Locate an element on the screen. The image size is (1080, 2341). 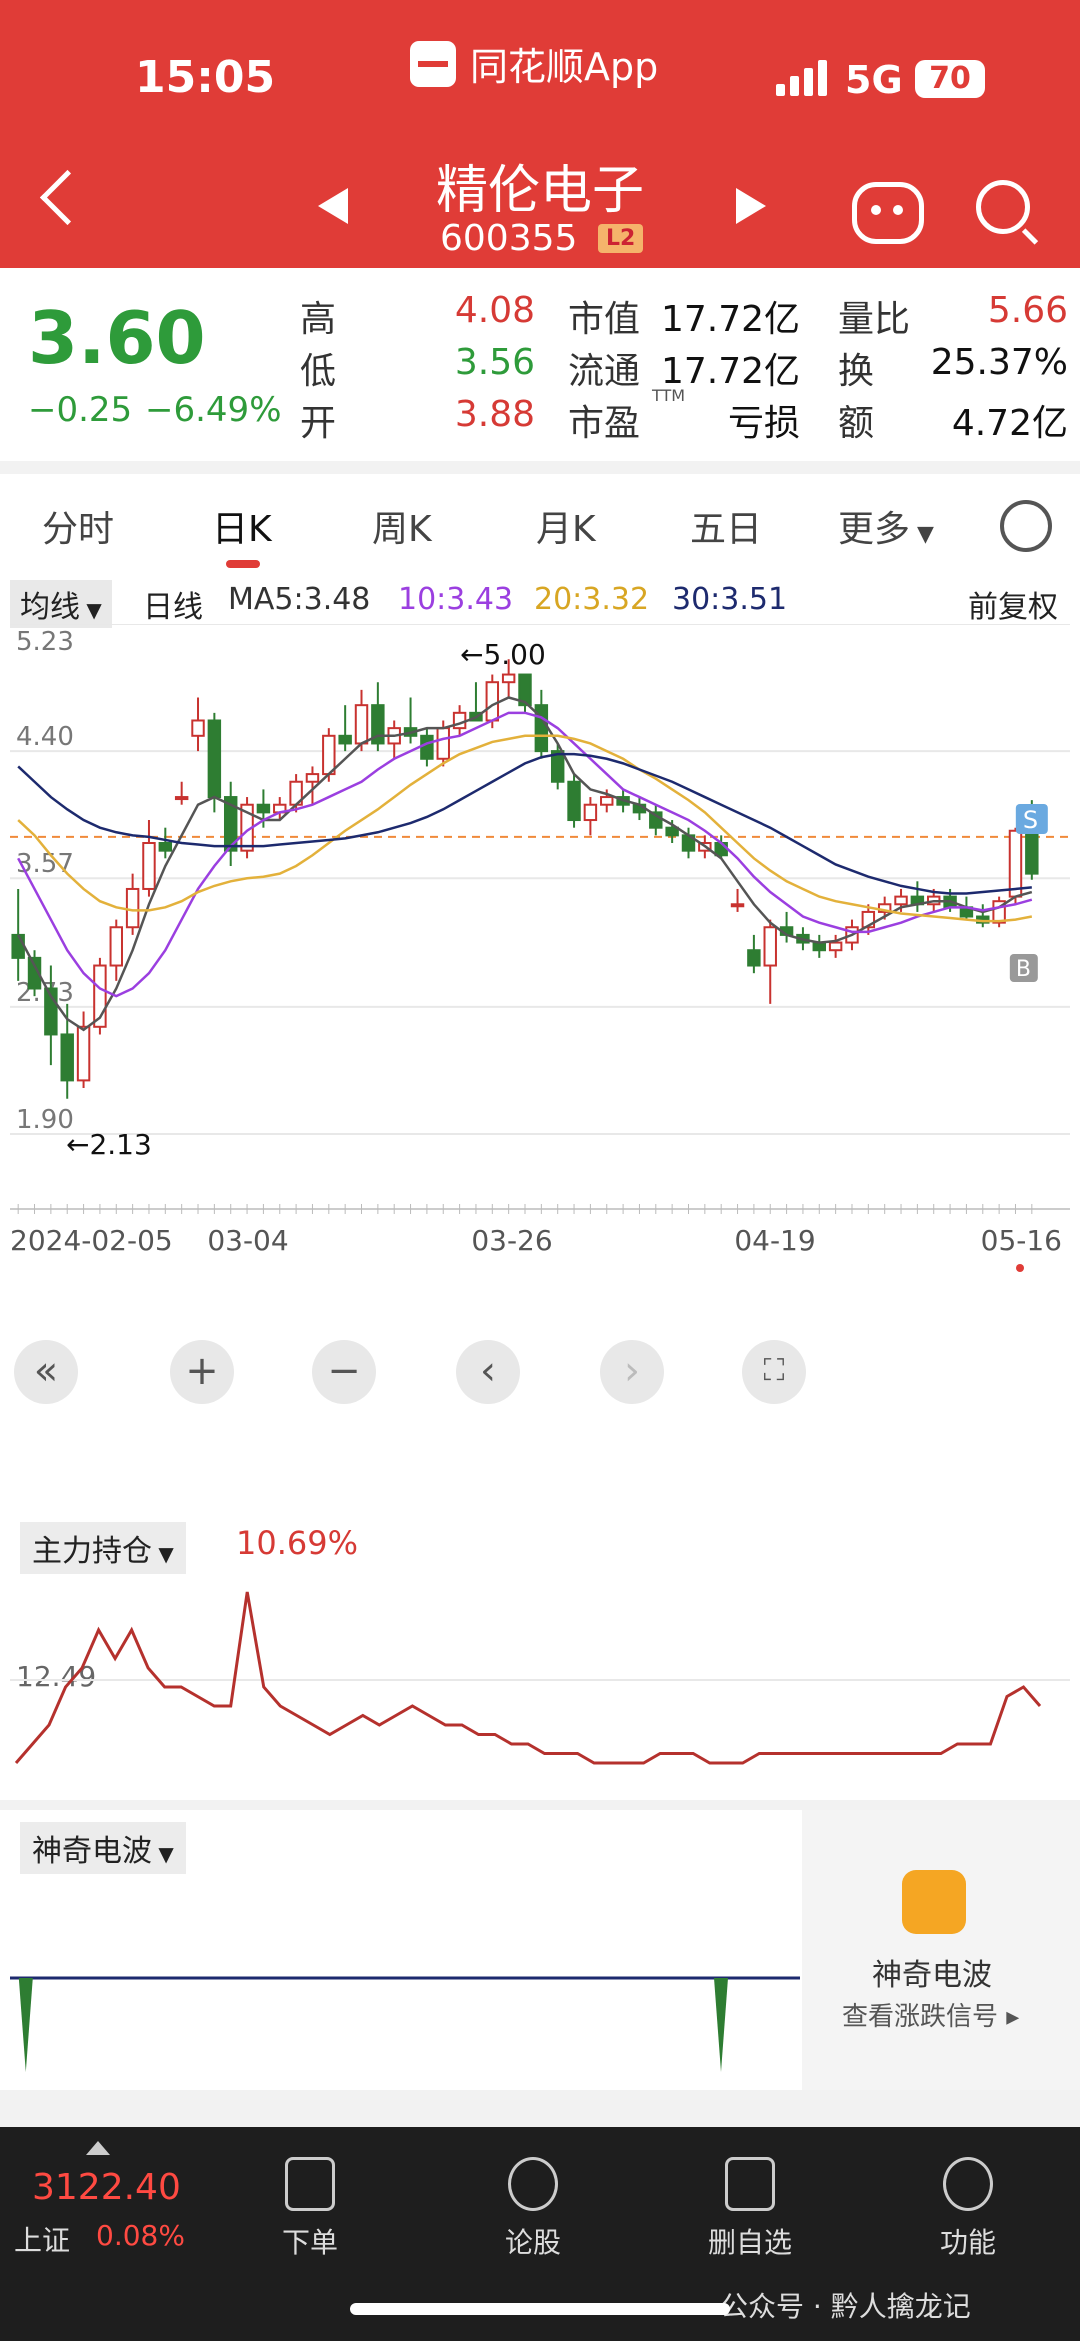
nav-order: 下单 is located at coordinates (310, 2209).